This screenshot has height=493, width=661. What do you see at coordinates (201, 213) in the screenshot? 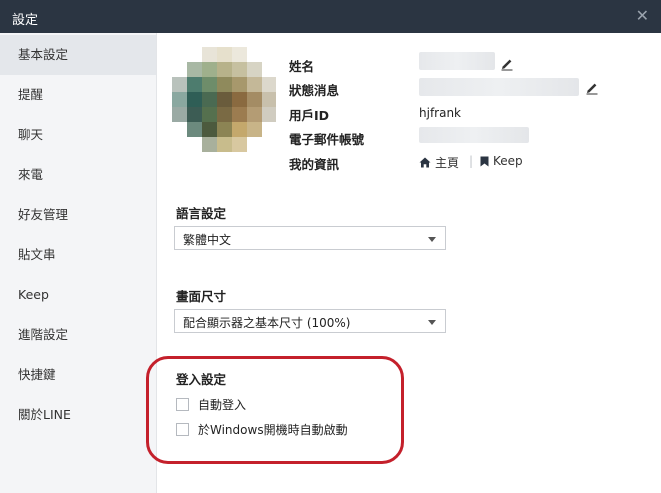
I see `language-section-title: 語言設定` at bounding box center [201, 213].